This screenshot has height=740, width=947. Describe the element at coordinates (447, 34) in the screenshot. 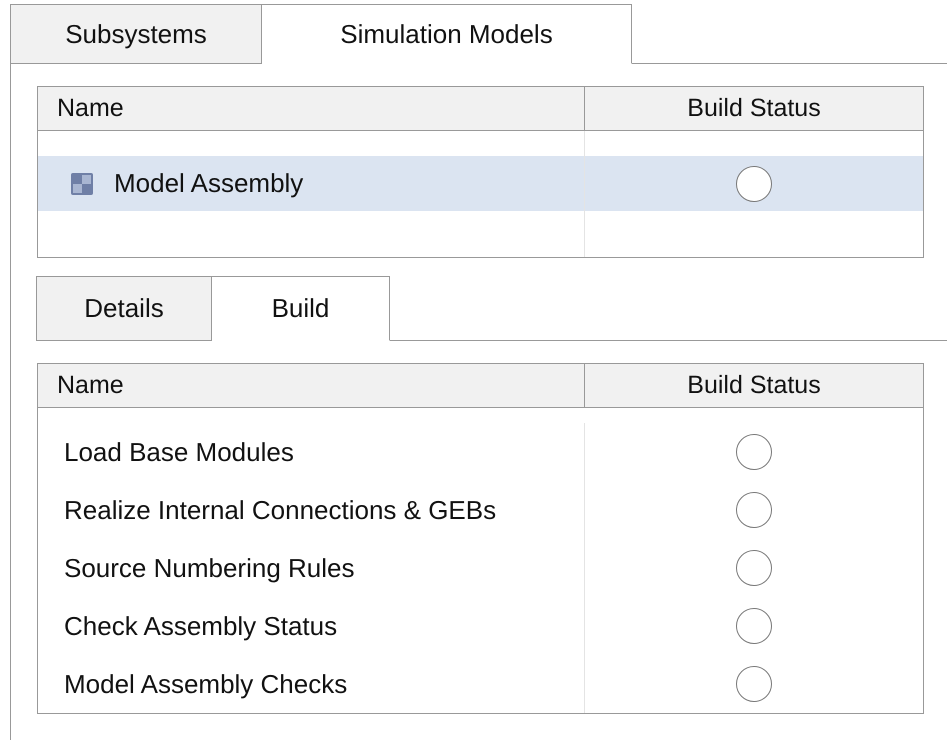

I see `tab: Simulation Models` at that location.